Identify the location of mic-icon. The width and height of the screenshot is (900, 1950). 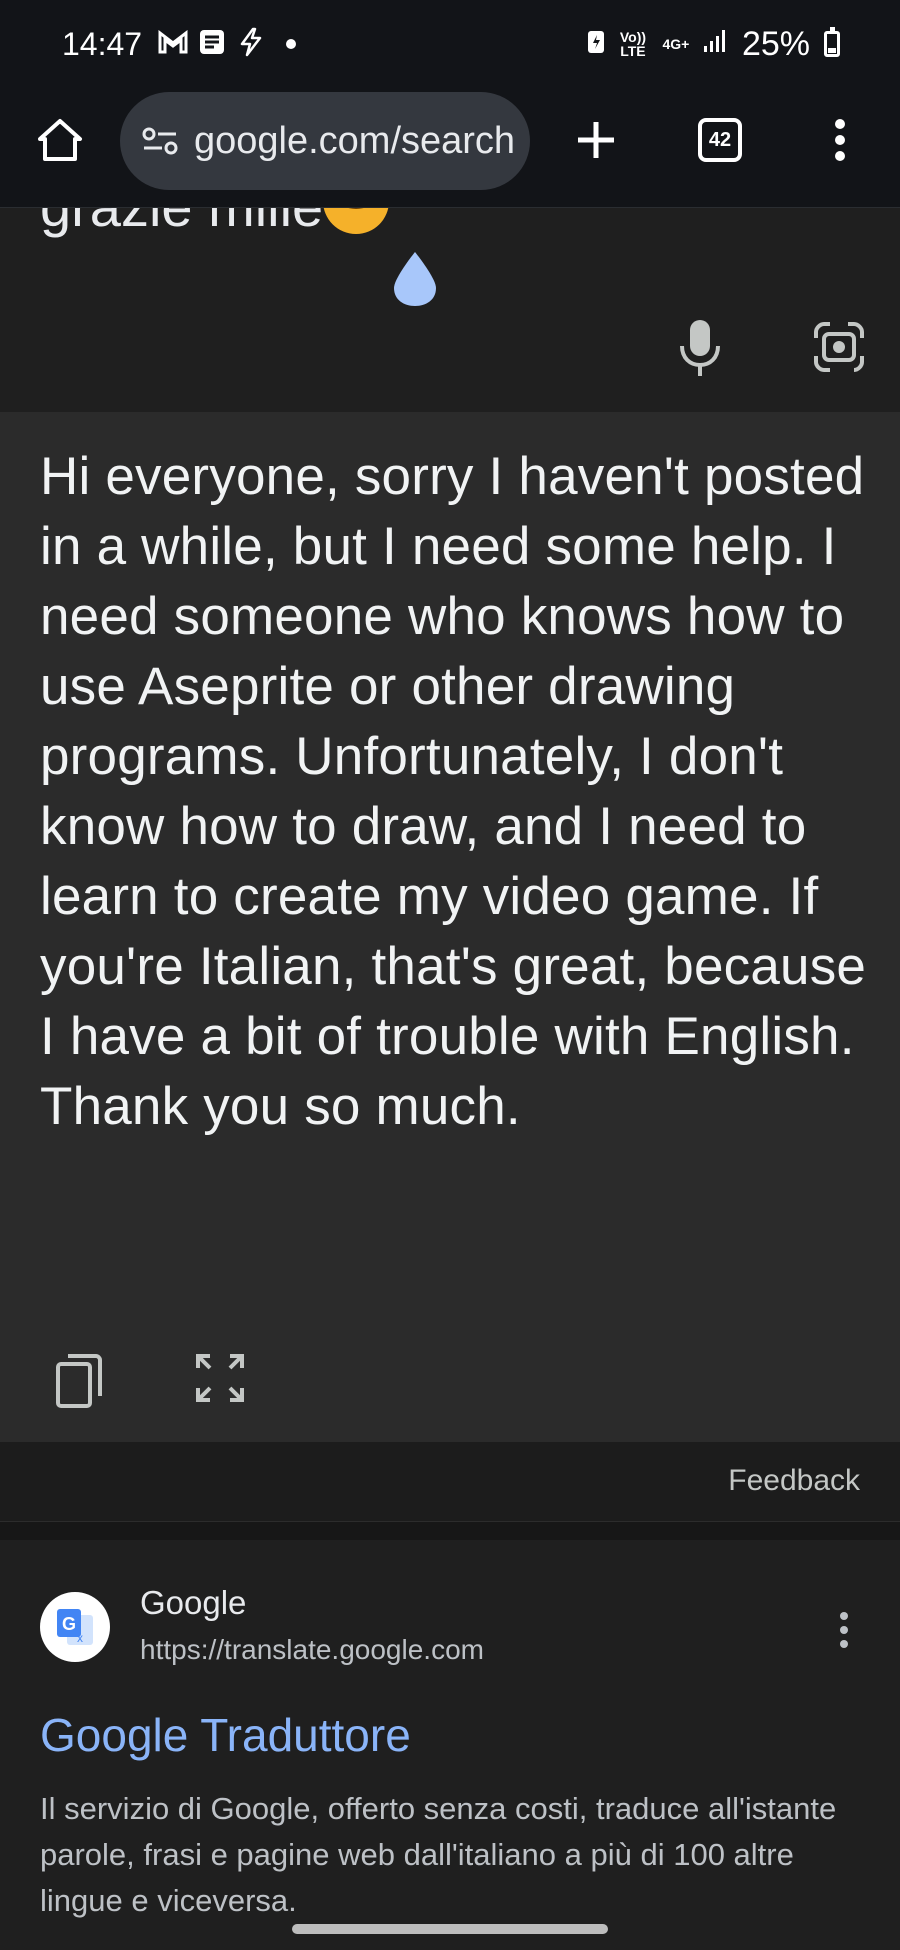
(700, 349).